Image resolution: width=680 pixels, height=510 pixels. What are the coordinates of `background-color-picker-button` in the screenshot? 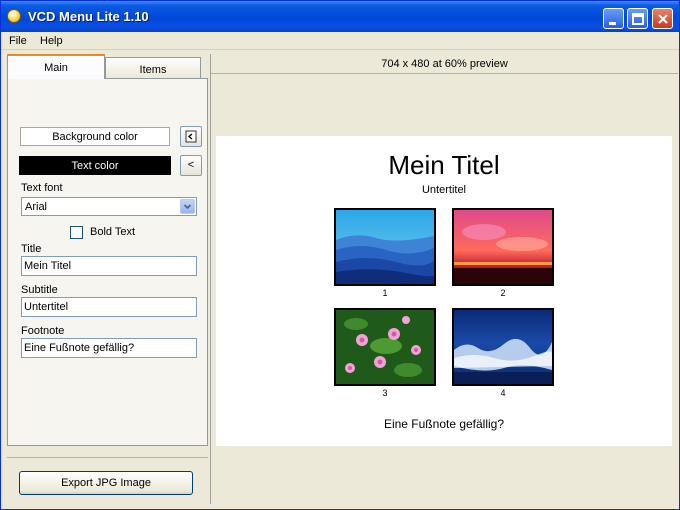 It's located at (191, 136).